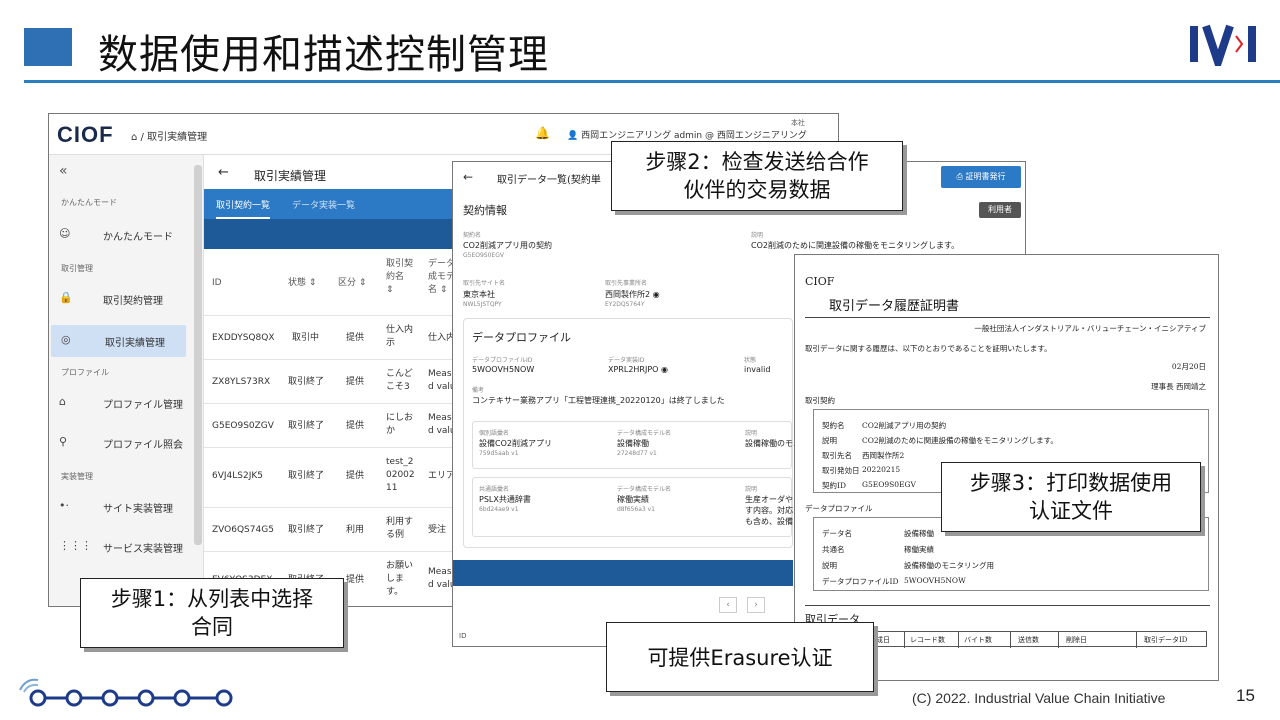 This screenshot has width=1280, height=720. What do you see at coordinates (63, 441) in the screenshot?
I see `search-icon: ⚲` at bounding box center [63, 441].